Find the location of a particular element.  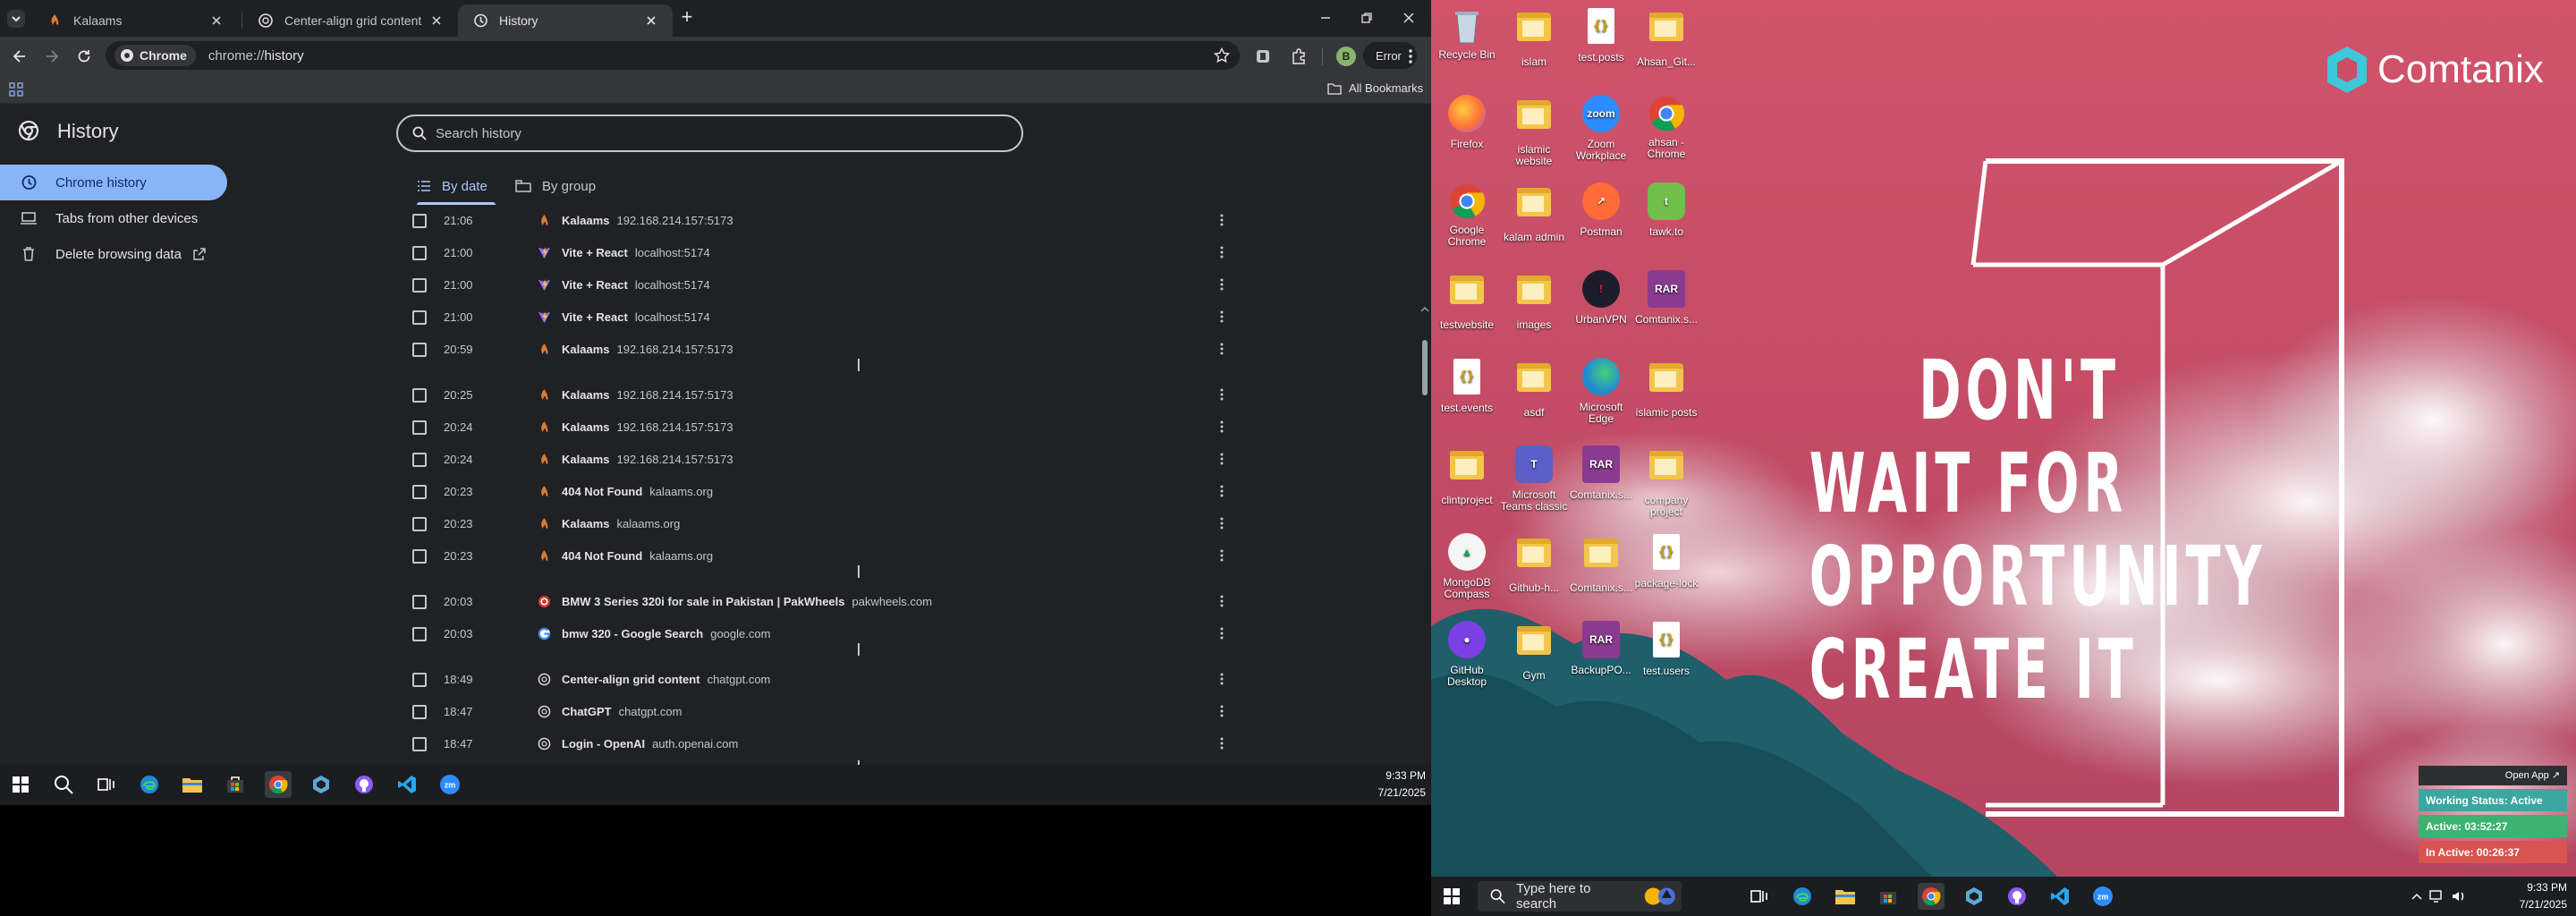

restore-icon is located at coordinates (1367, 18).